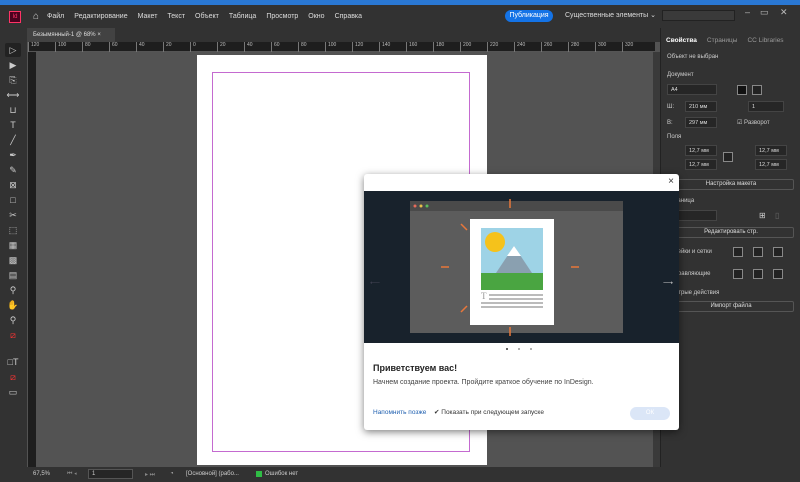  I want to click on document-tab-bar: Безымянный-1 @ 68% ×, so click(343, 35).